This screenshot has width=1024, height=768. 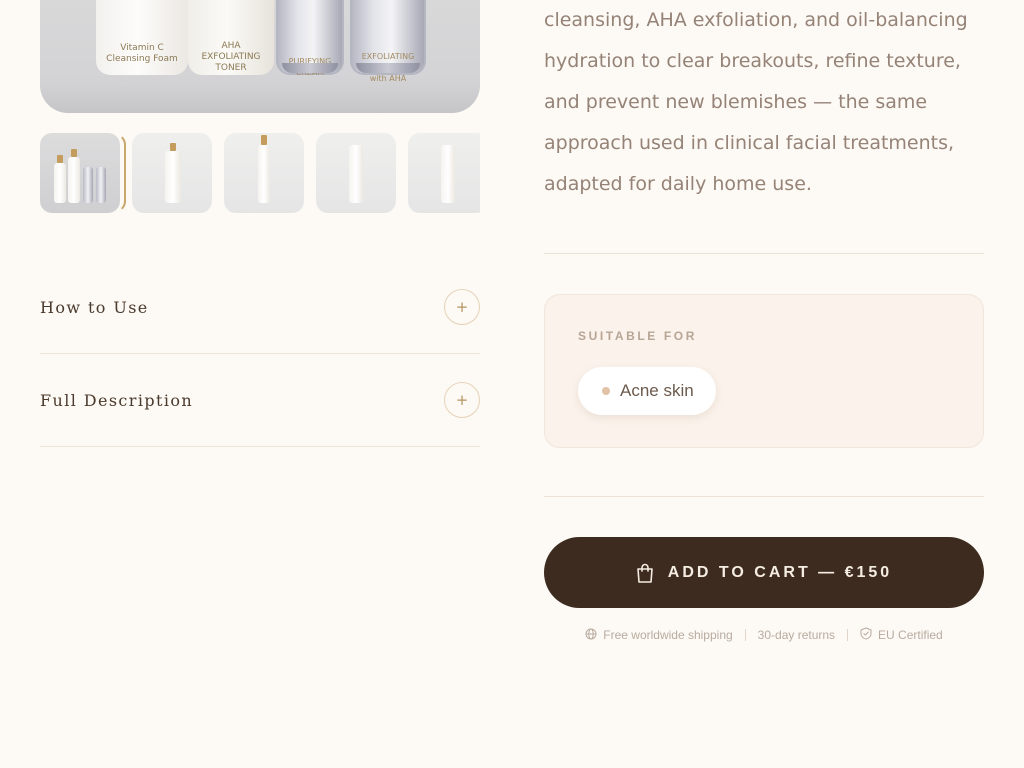 I want to click on trust-shipping: Free worldwide shipping, so click(x=659, y=635).